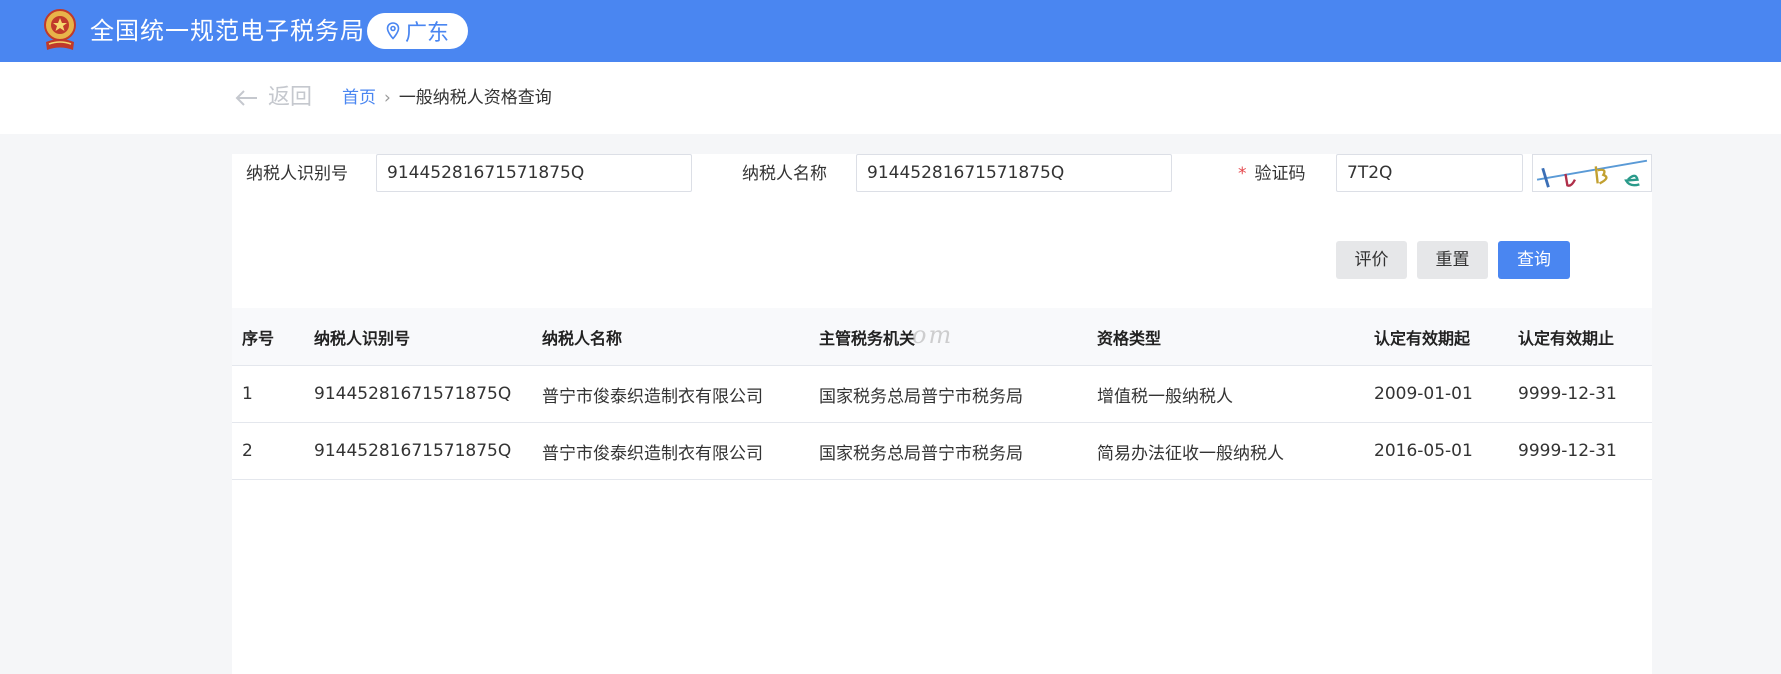 This screenshot has width=1781, height=674. Describe the element at coordinates (890, 98) in the screenshot. I see `breadcrumb-bar: 返回 首页 › 一般纳税人资格查询` at that location.